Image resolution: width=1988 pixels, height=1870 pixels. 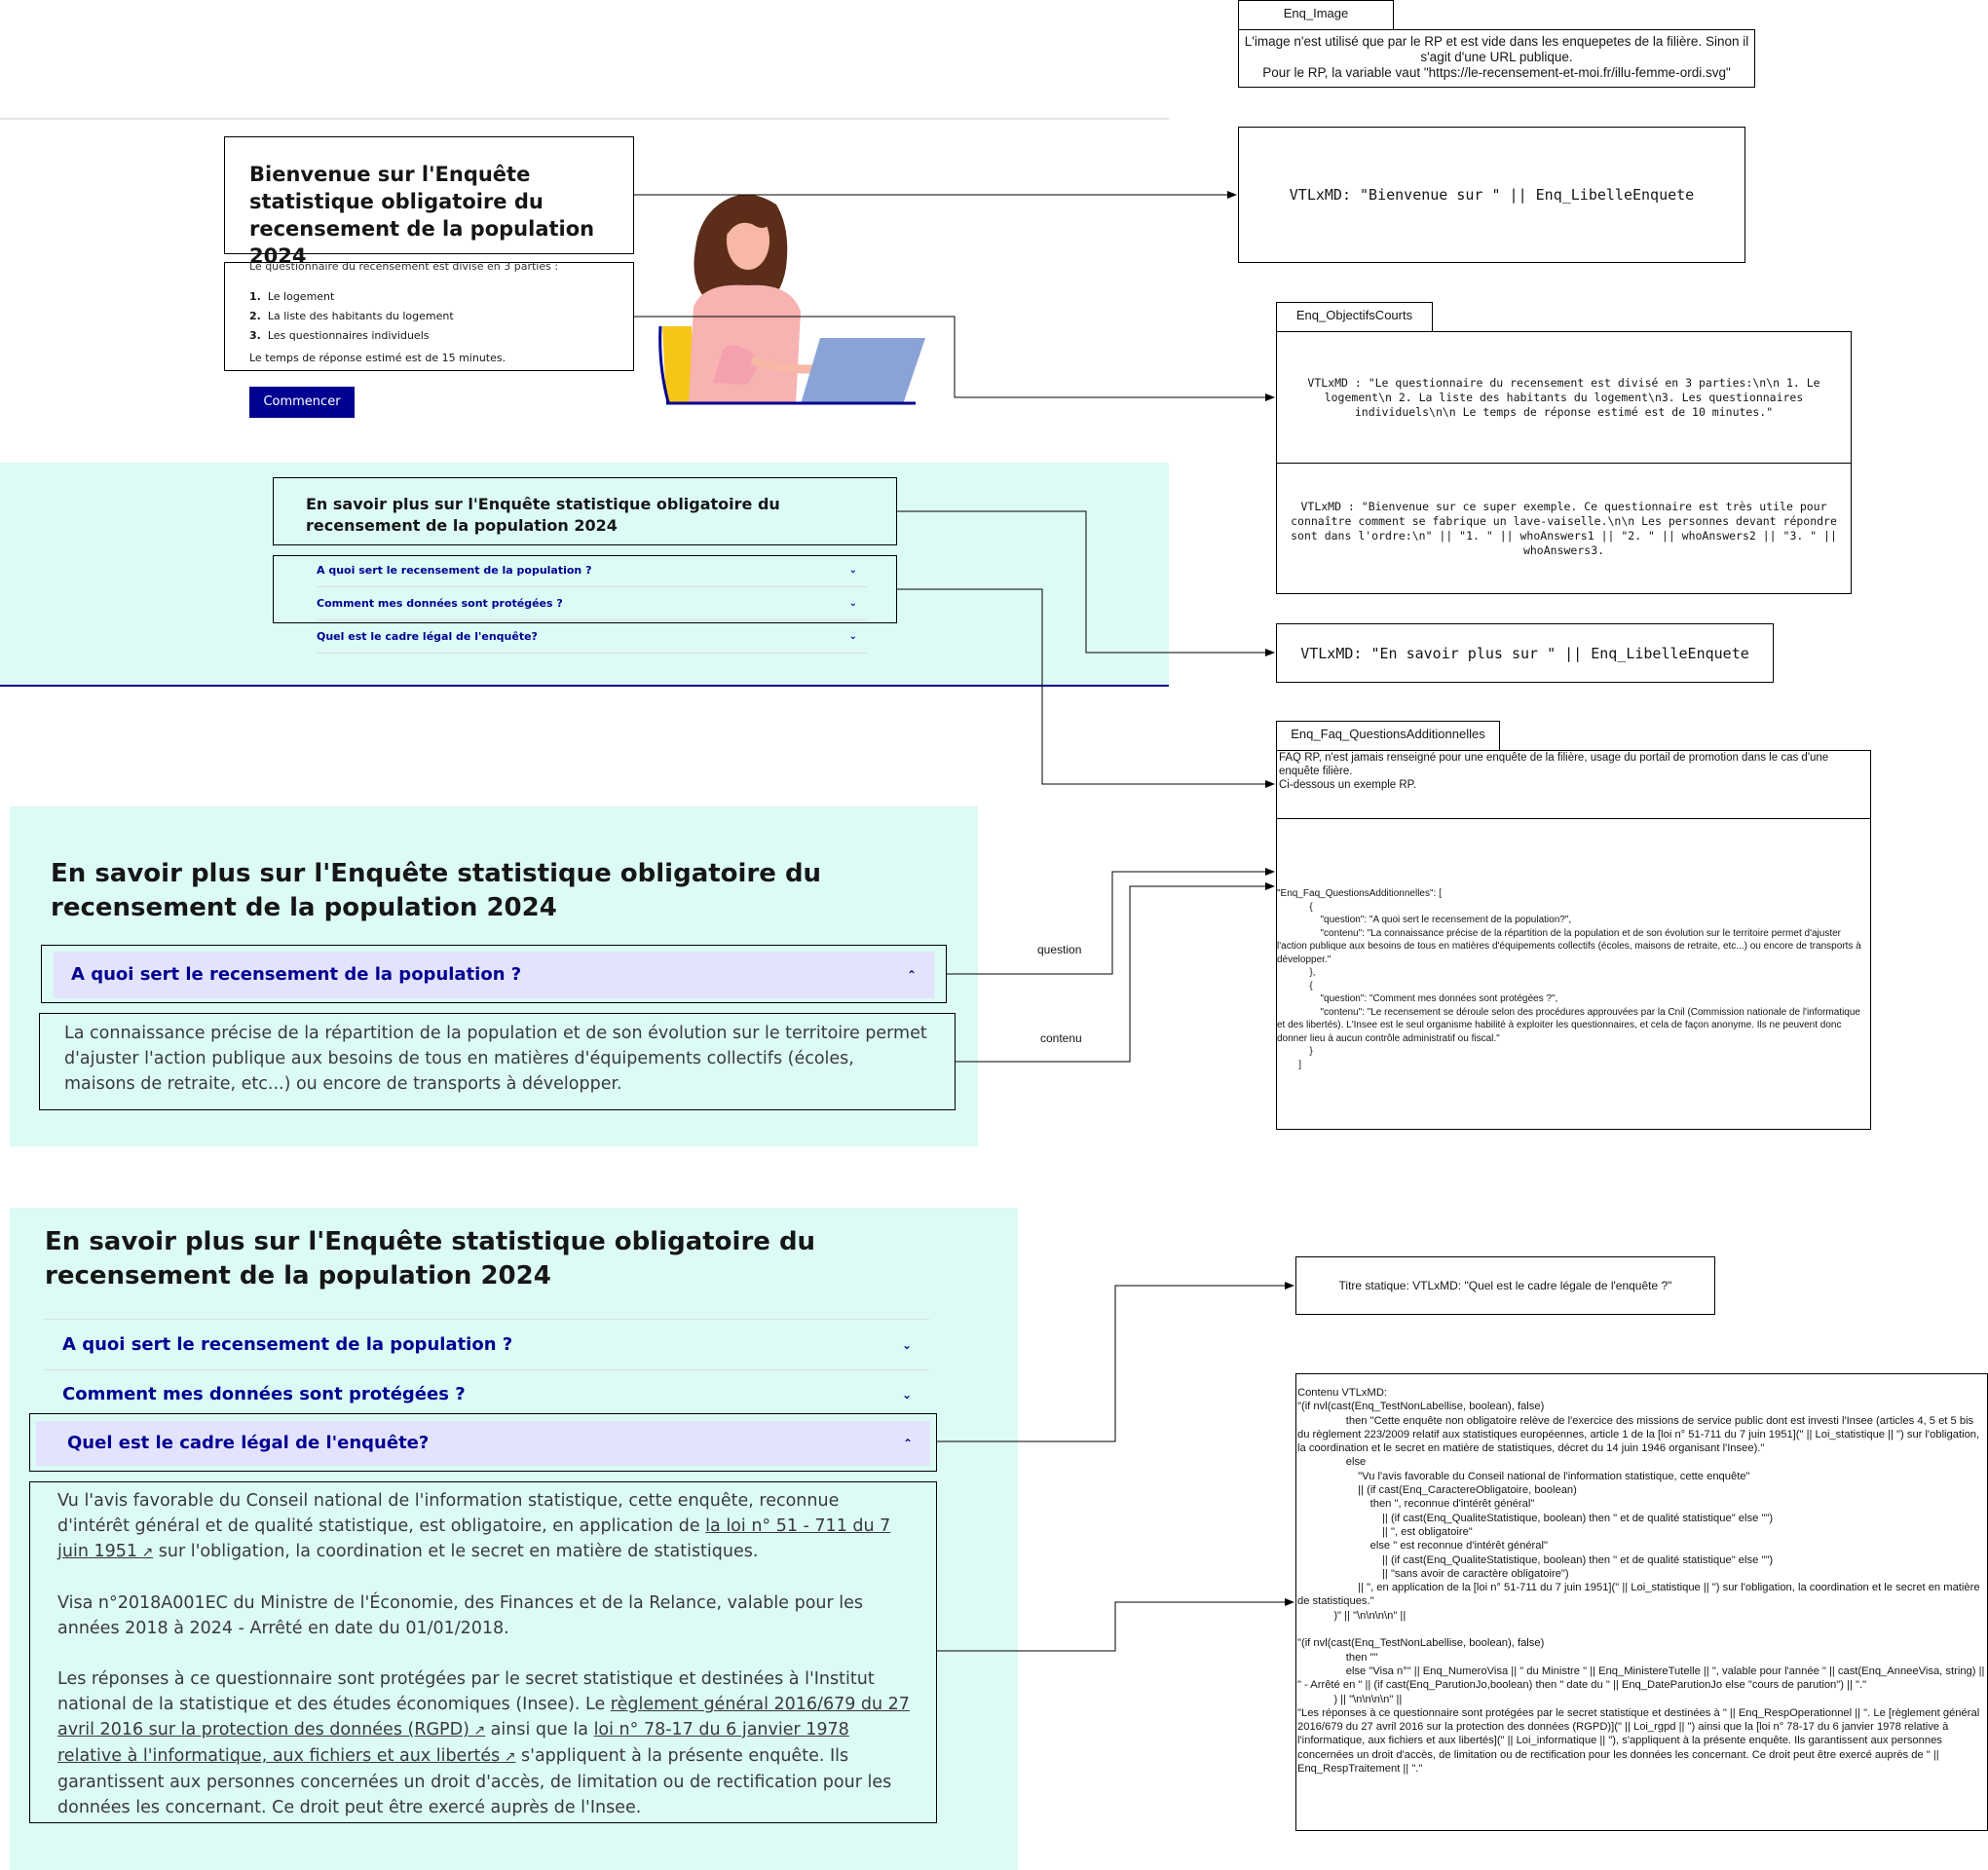 What do you see at coordinates (1115, 1362) in the screenshot?
I see `arrow-titre-statique` at bounding box center [1115, 1362].